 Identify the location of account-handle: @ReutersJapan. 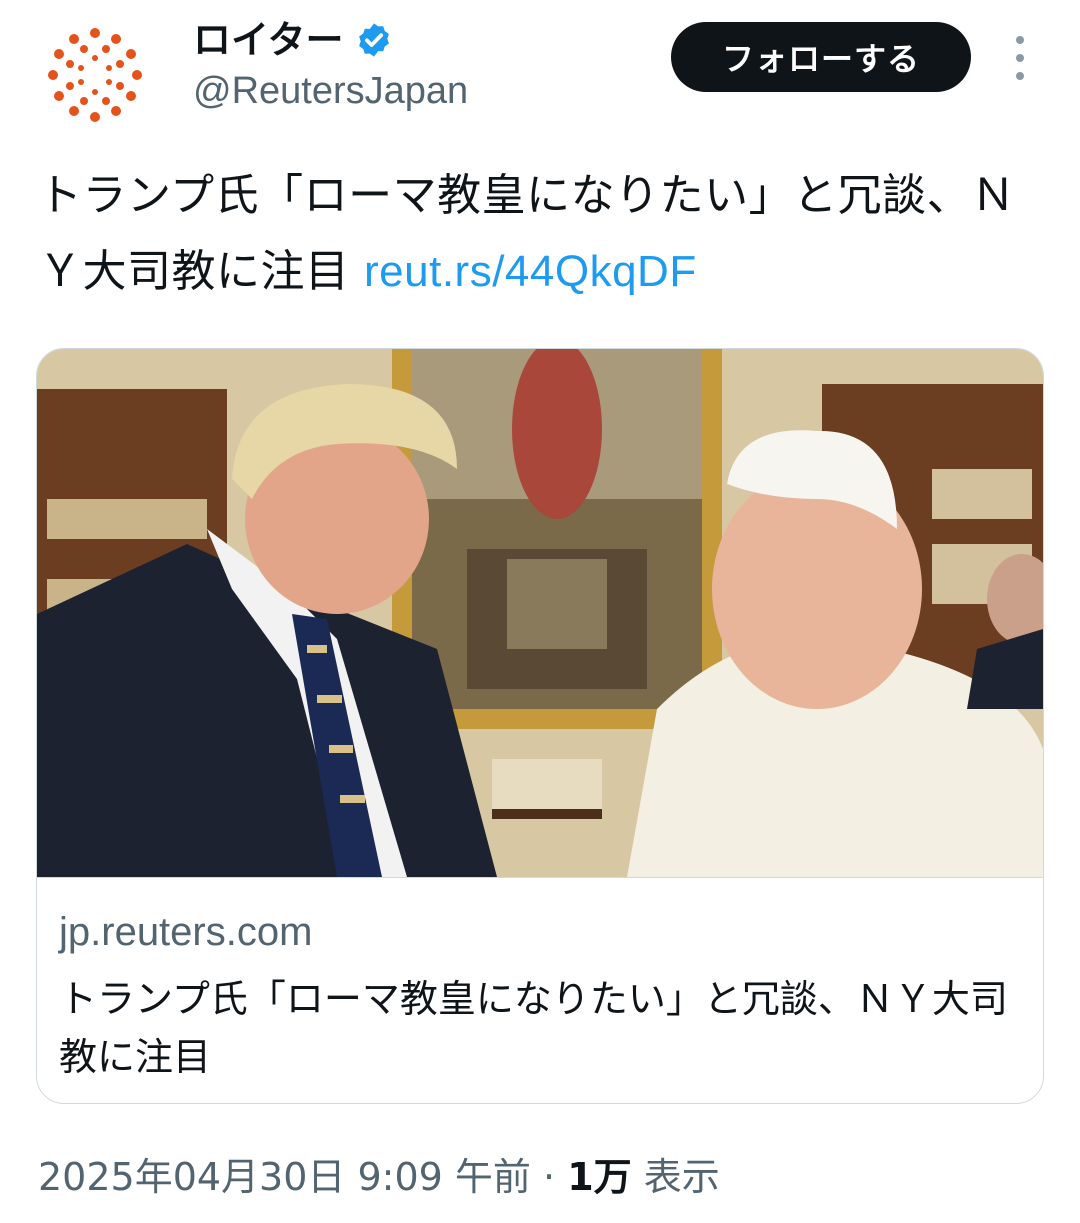
(330, 91).